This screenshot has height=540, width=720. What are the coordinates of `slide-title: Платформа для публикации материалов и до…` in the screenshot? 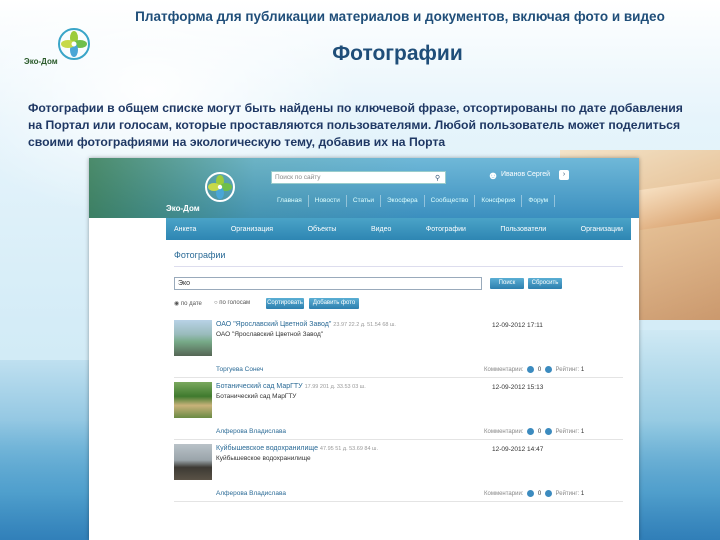 It's located at (400, 16).